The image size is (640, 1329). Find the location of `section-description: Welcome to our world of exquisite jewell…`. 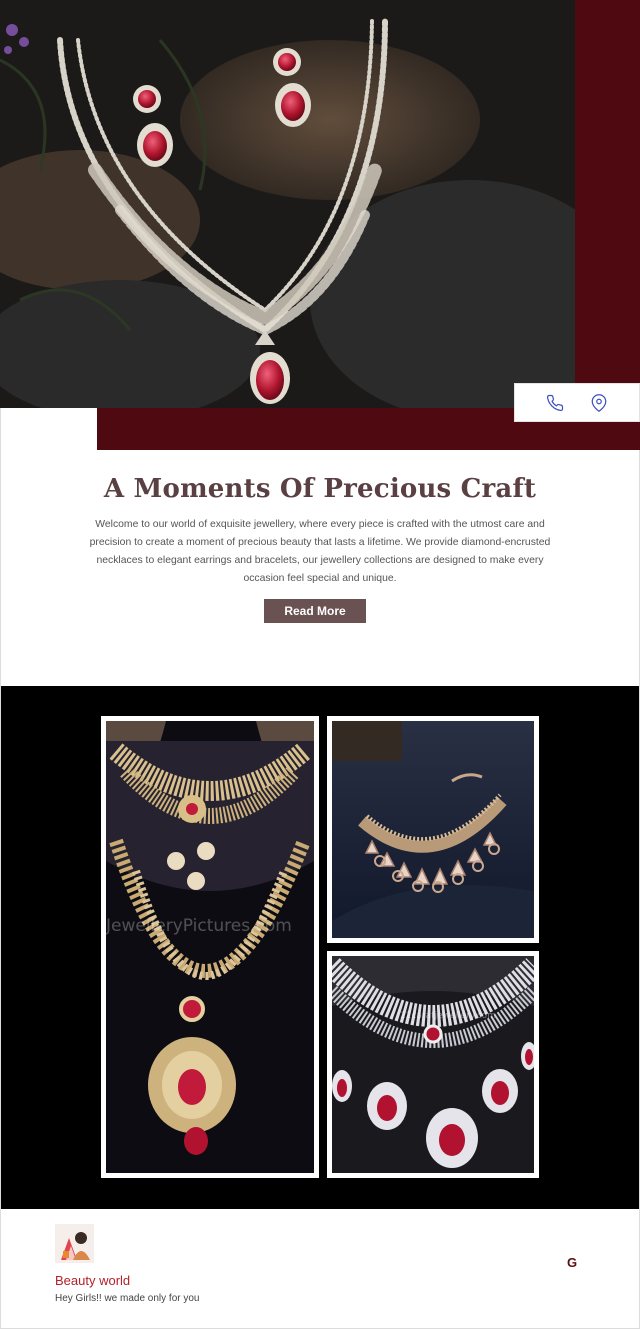

section-description: Welcome to our world of exquisite jewell… is located at coordinates (320, 551).